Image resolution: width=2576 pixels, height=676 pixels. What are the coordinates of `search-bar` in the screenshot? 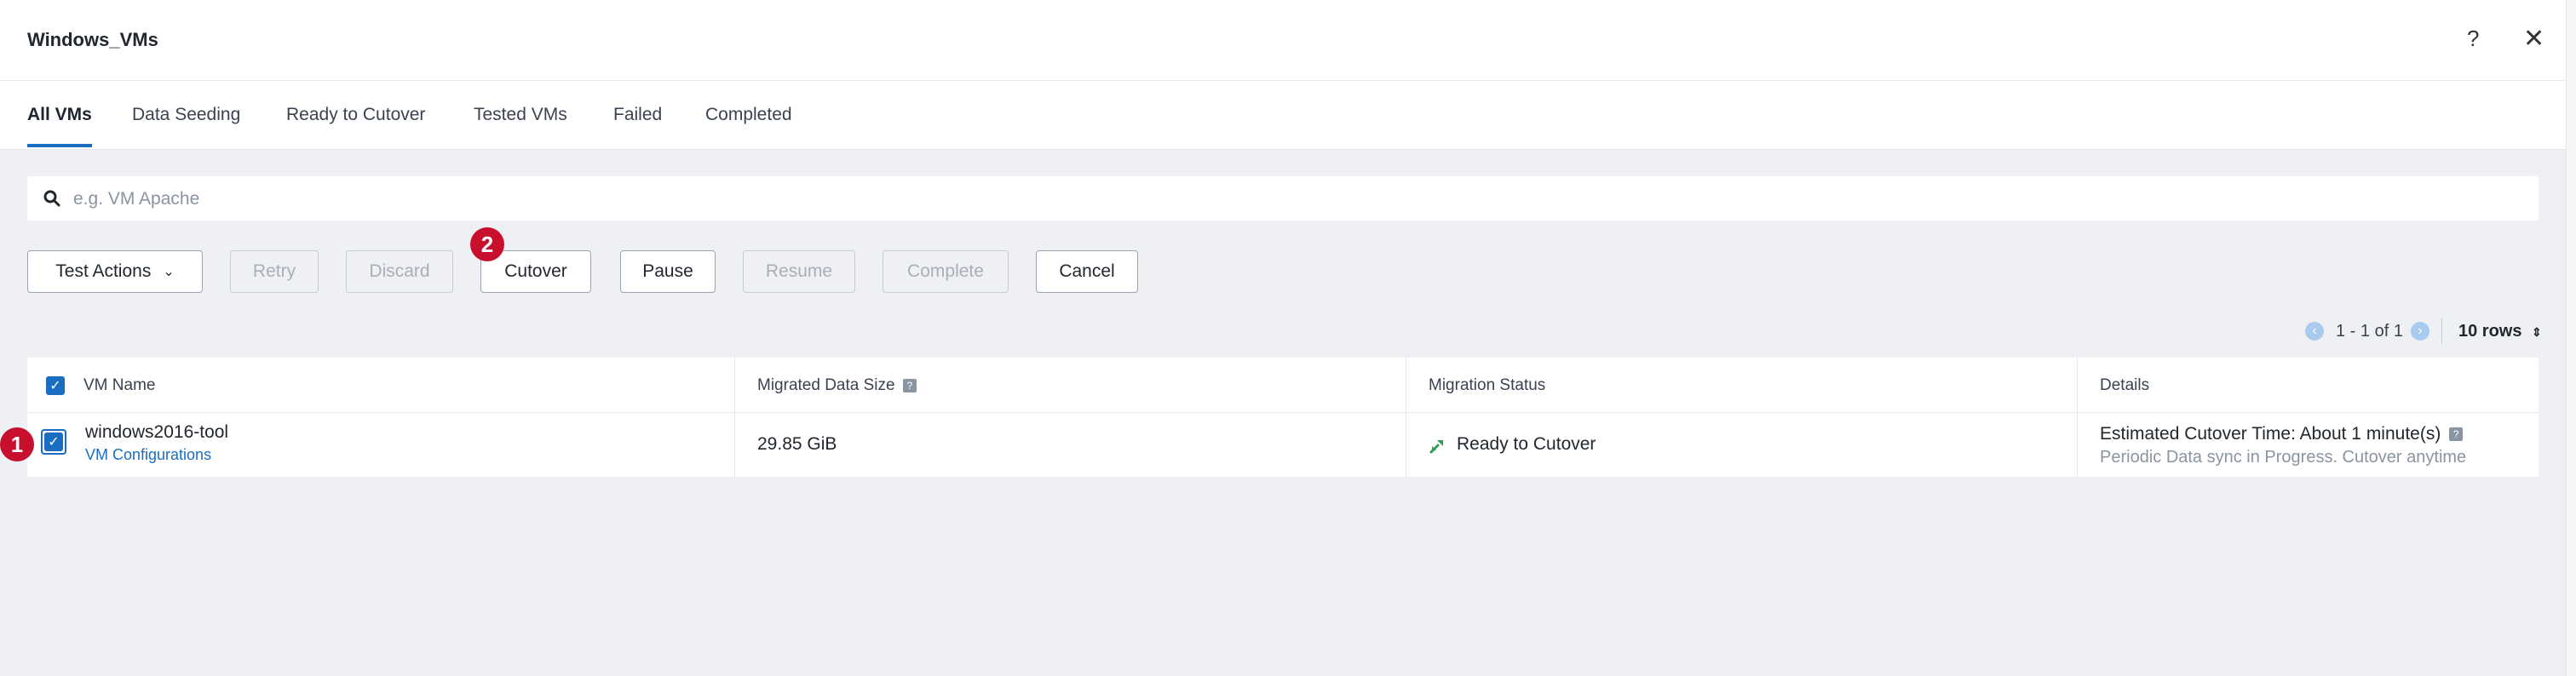 It's located at (1283, 198).